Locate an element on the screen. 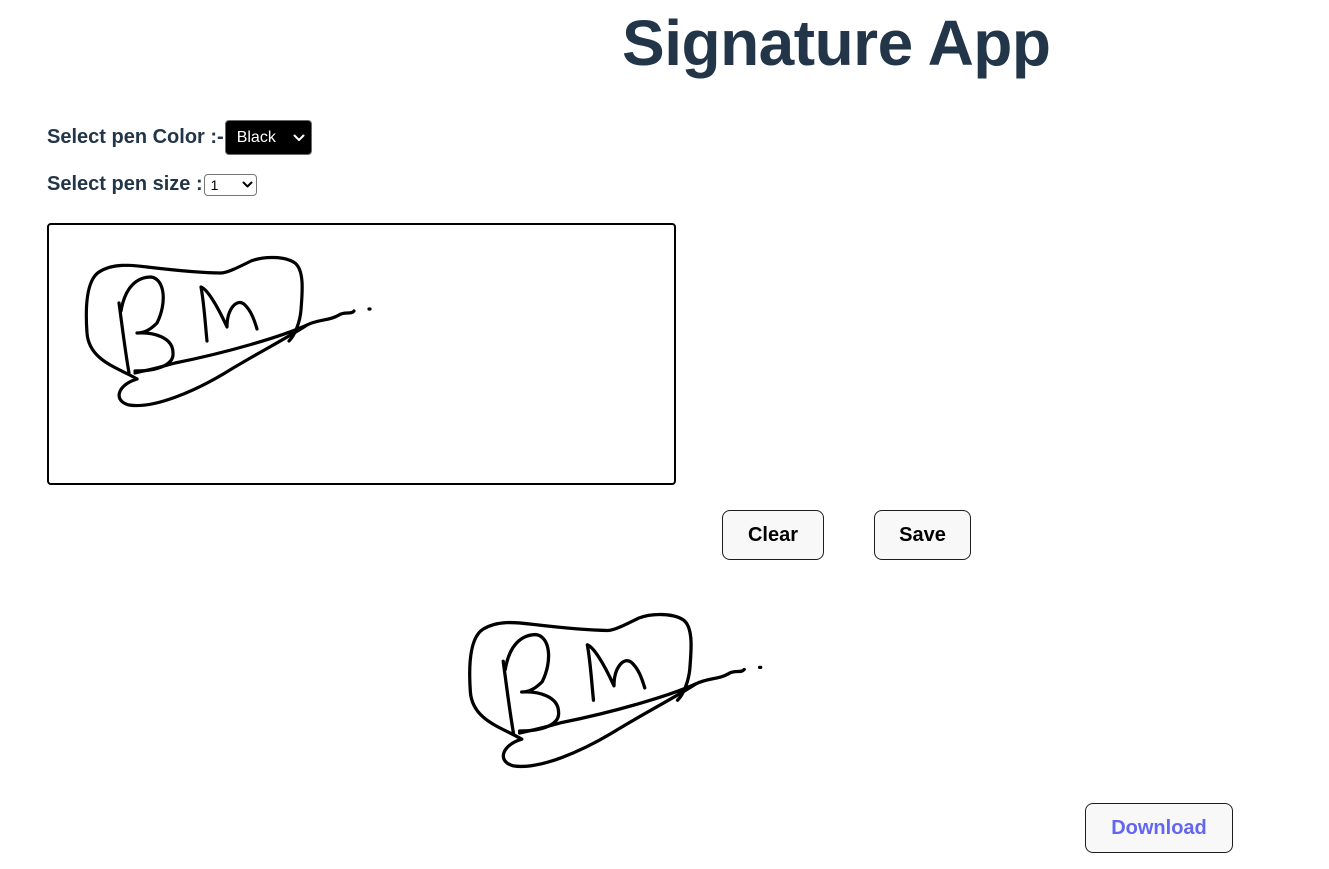 The height and width of the screenshot is (869, 1329). pen-size-selected-value: 1 is located at coordinates (214, 184).